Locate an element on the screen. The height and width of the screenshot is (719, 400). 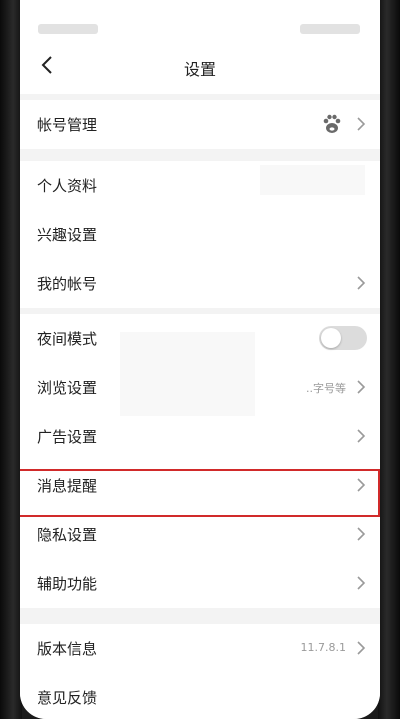
row-account-management: 帐号管理 is located at coordinates (200, 124).